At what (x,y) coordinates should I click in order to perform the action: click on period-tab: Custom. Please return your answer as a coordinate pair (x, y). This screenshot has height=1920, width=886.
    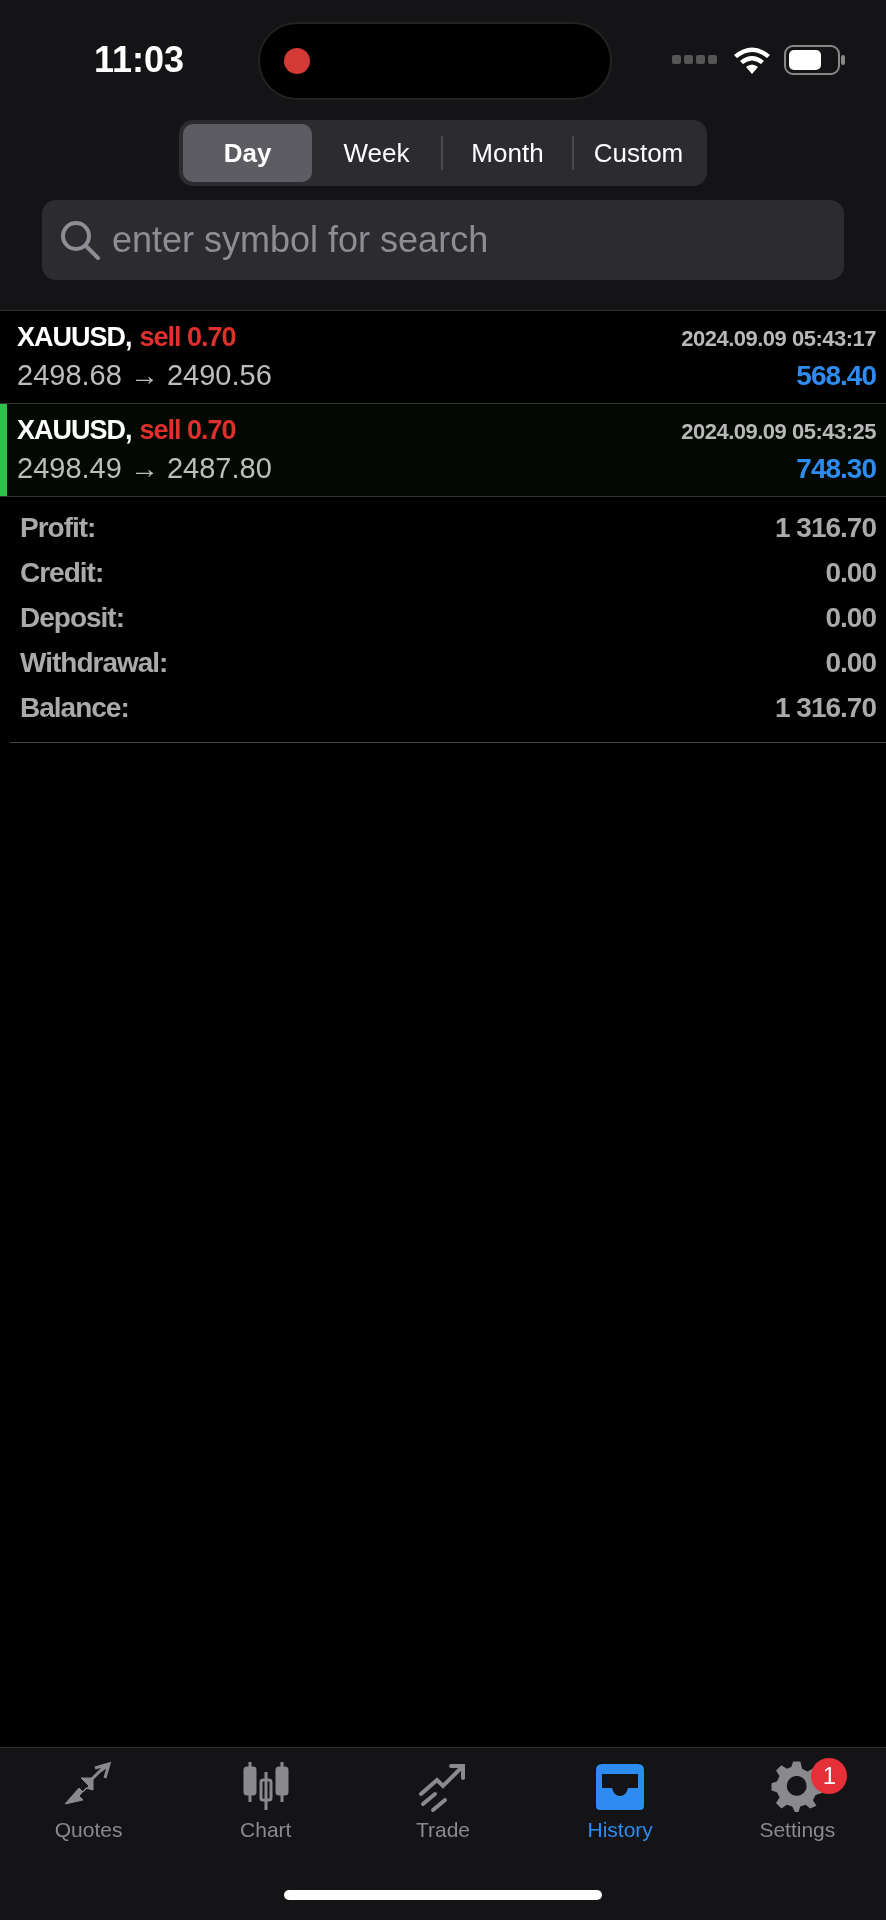
    Looking at the image, I should click on (638, 153).